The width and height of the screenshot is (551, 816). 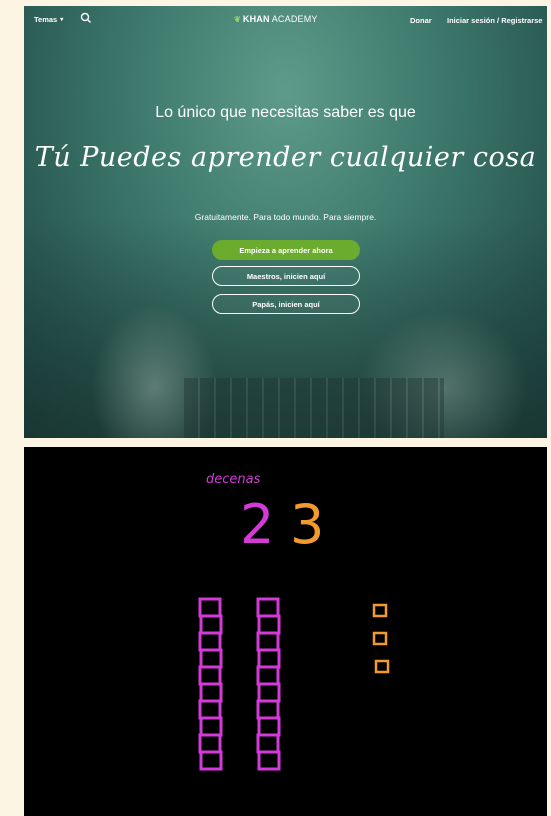 What do you see at coordinates (257, 524) in the screenshot?
I see `tens-digit: 2` at bounding box center [257, 524].